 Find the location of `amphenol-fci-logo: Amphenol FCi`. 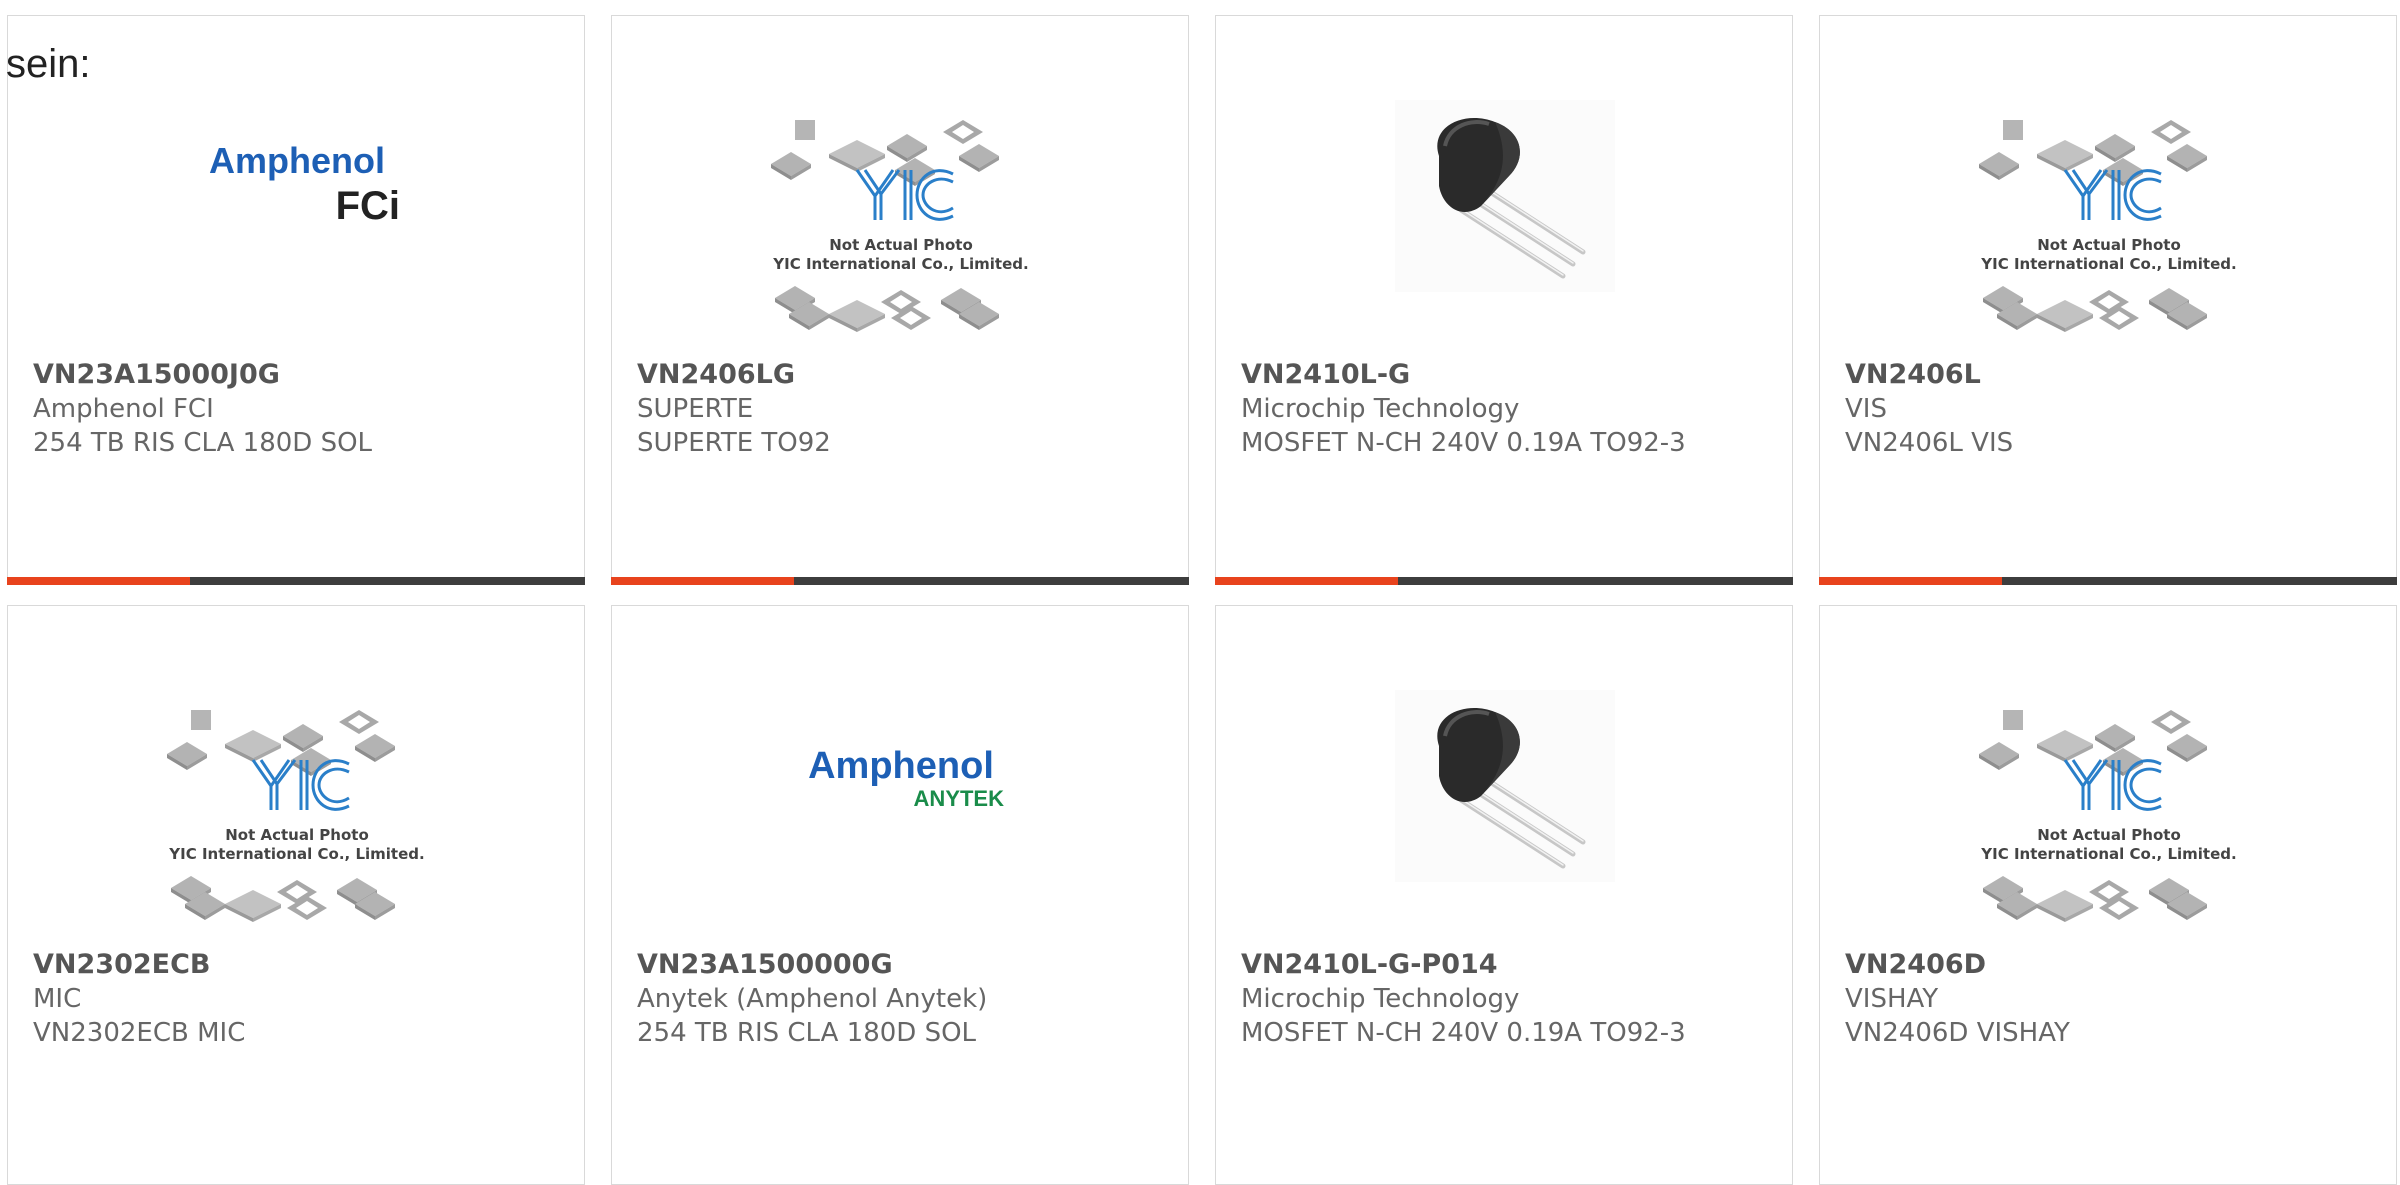

amphenol-fci-logo: Amphenol FCi is located at coordinates (296, 181).